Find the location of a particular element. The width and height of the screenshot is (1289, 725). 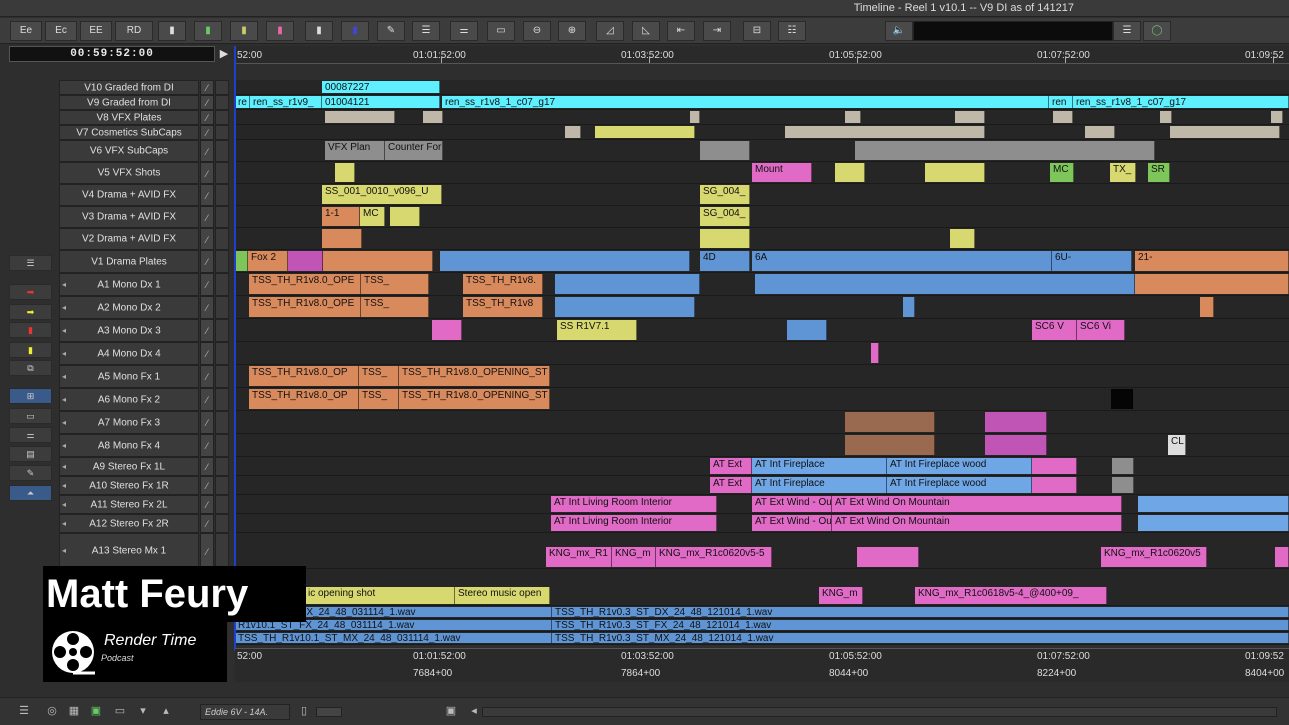

clip: AT Ext is located at coordinates (731, 466).